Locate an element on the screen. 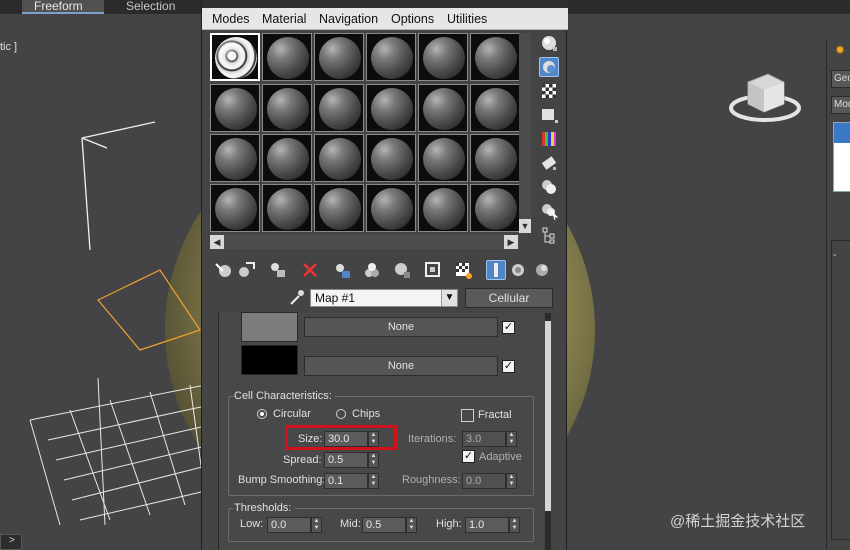 The height and width of the screenshot is (550, 850). viewcube-icon is located at coordinates (765, 96).